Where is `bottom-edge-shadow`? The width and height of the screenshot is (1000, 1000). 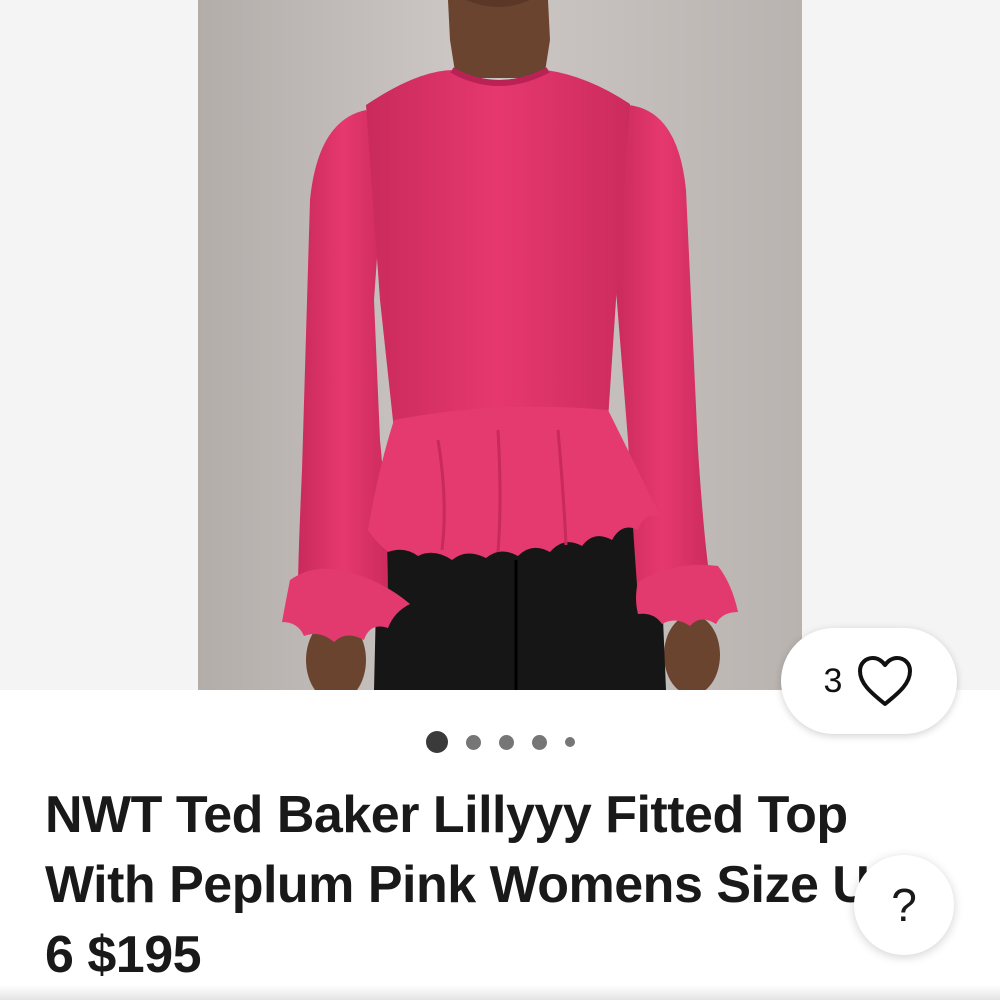 bottom-edge-shadow is located at coordinates (500, 992).